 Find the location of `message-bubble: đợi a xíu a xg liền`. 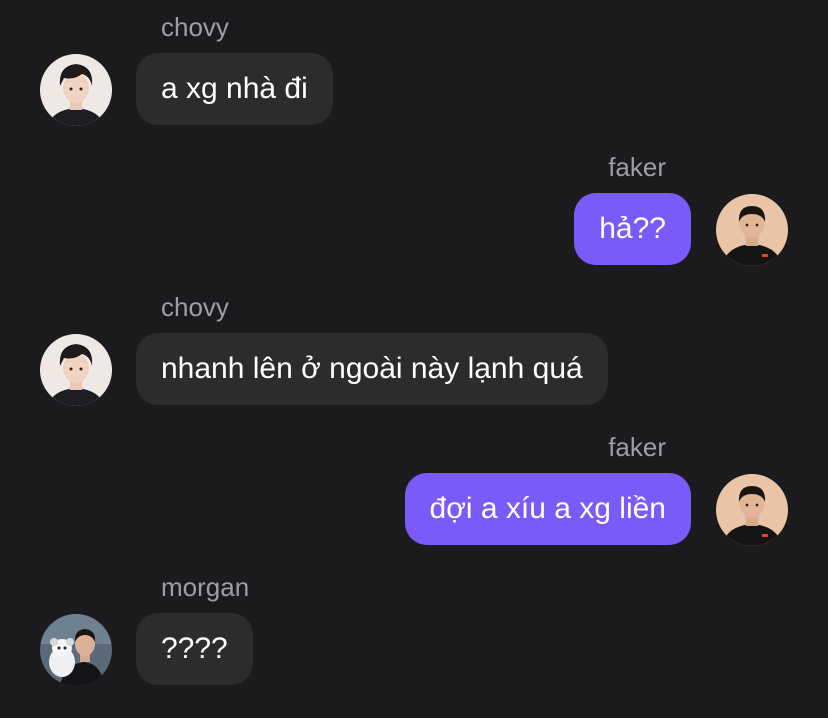

message-bubble: đợi a xíu a xg liền is located at coordinates (547, 509).